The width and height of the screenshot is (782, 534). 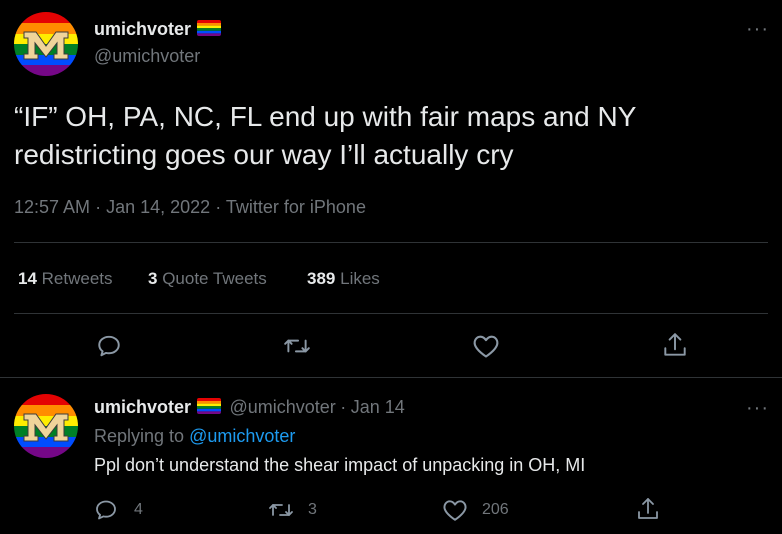 I want to click on reply-like-icon, so click(x=455, y=510).